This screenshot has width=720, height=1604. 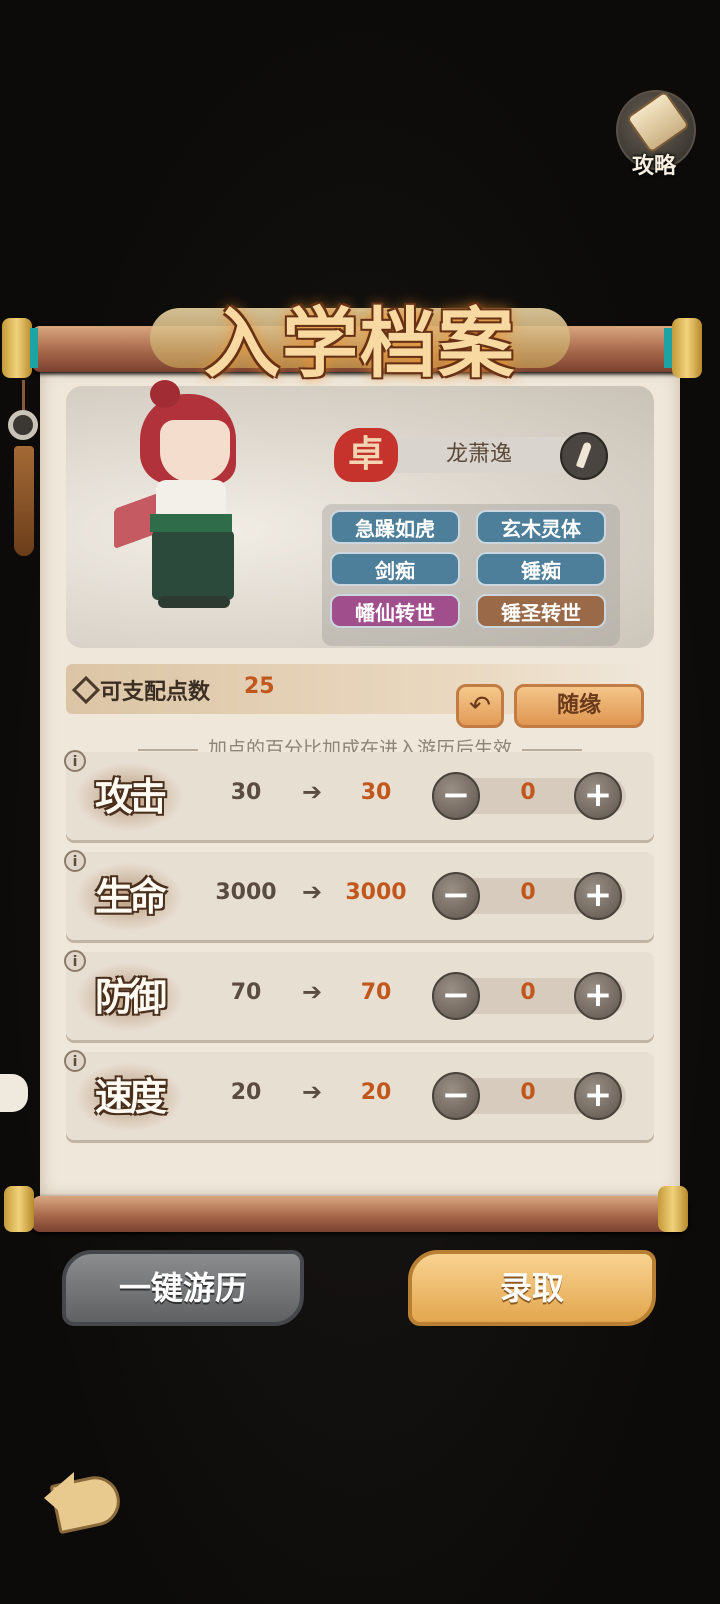 I want to click on random-allocate-button: 随缘, so click(x=579, y=706).